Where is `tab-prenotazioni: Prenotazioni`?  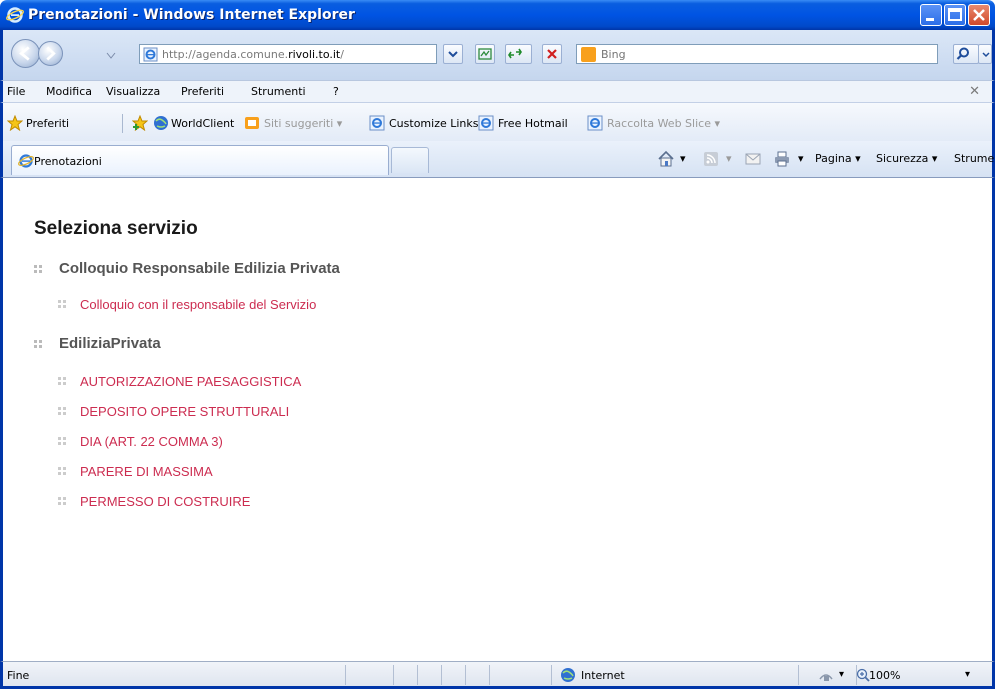 tab-prenotazioni: Prenotazioni is located at coordinates (200, 160).